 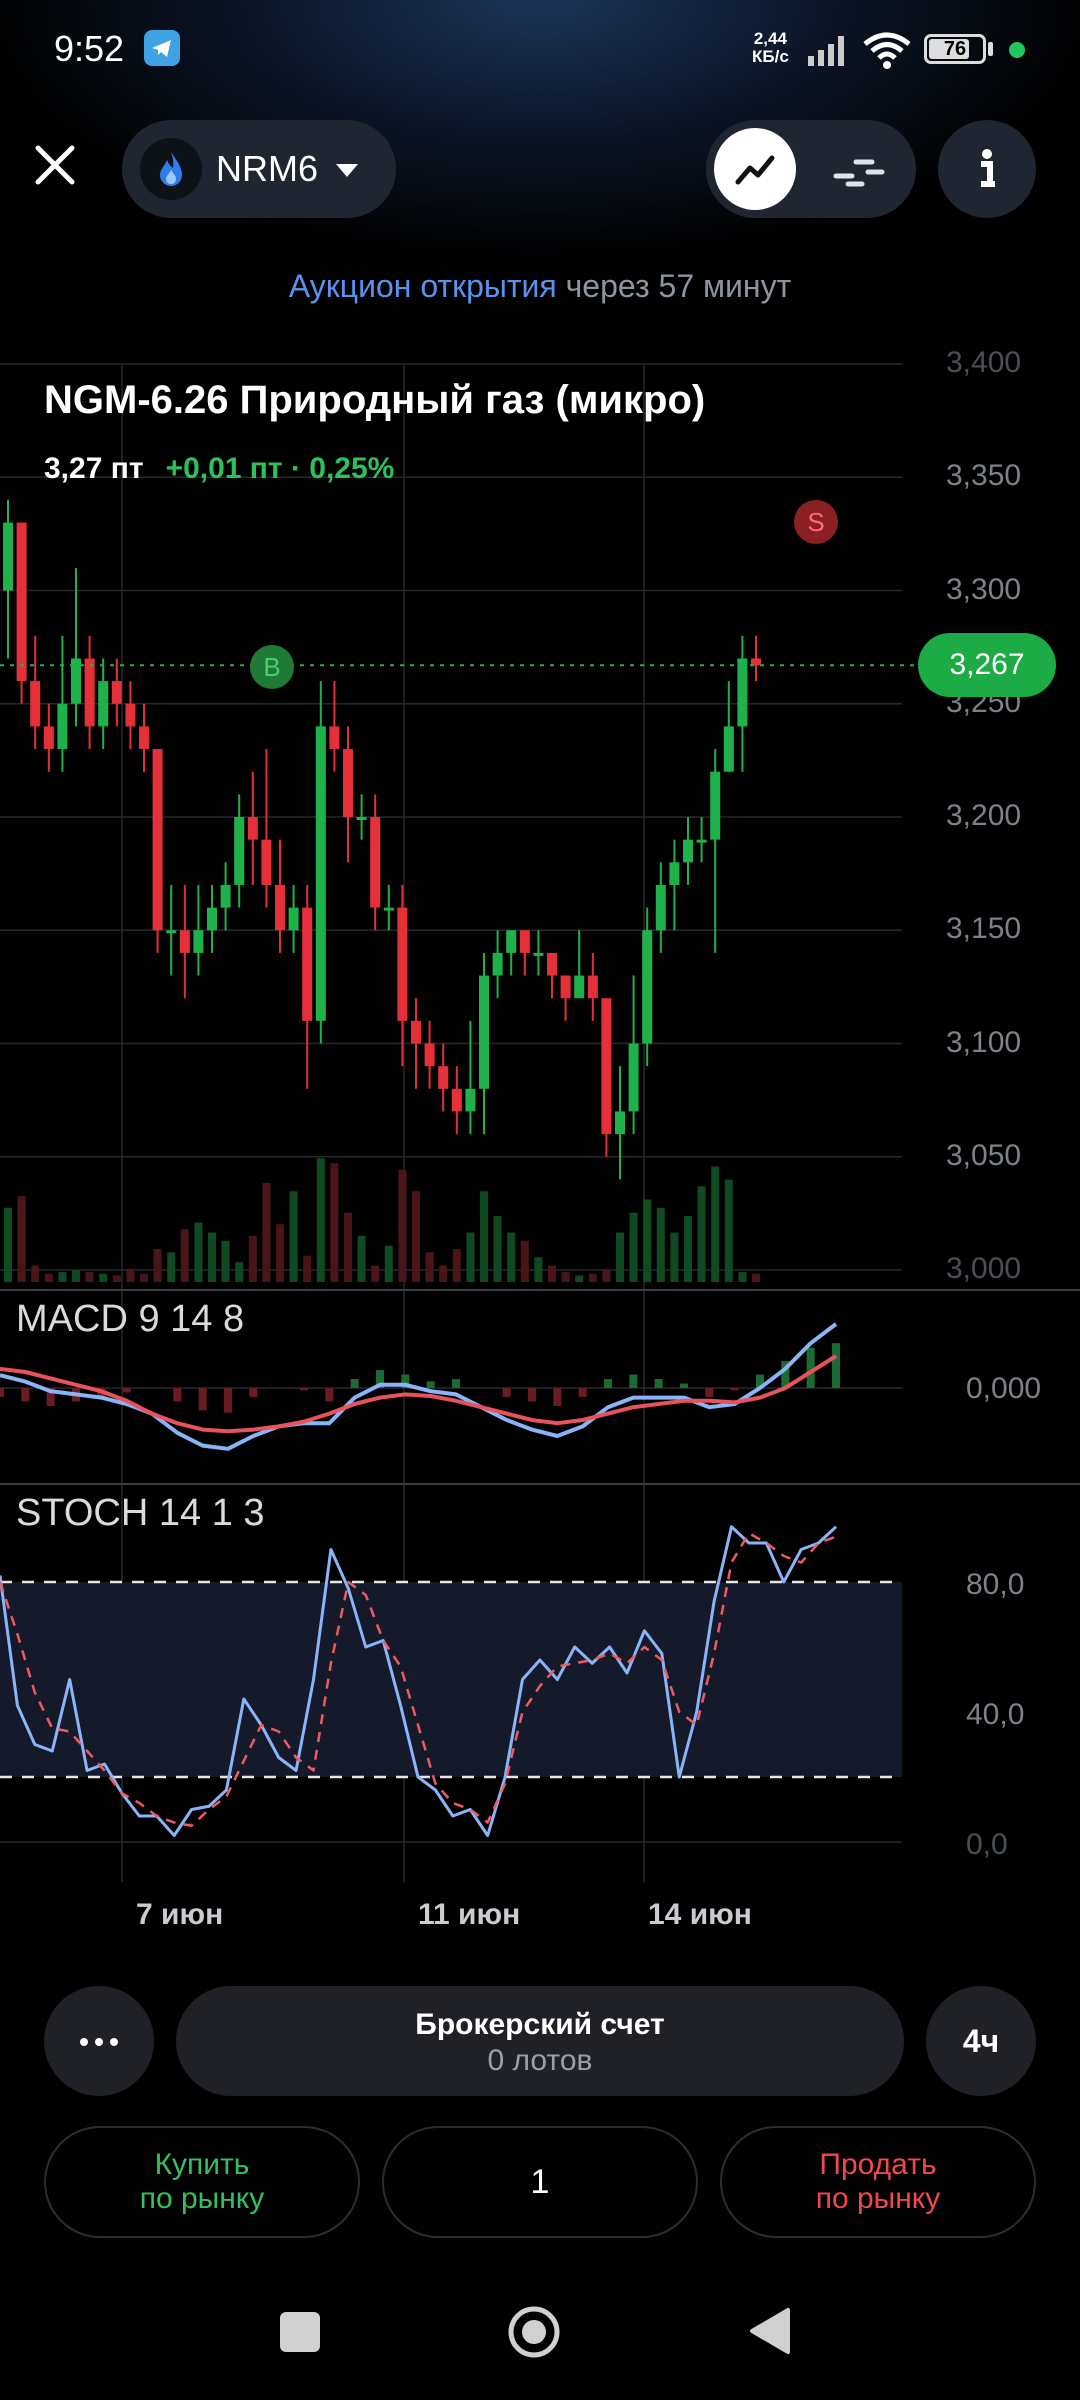 What do you see at coordinates (140, 1513) in the screenshot?
I see `stoch-label: STOCH 14 1 3` at bounding box center [140, 1513].